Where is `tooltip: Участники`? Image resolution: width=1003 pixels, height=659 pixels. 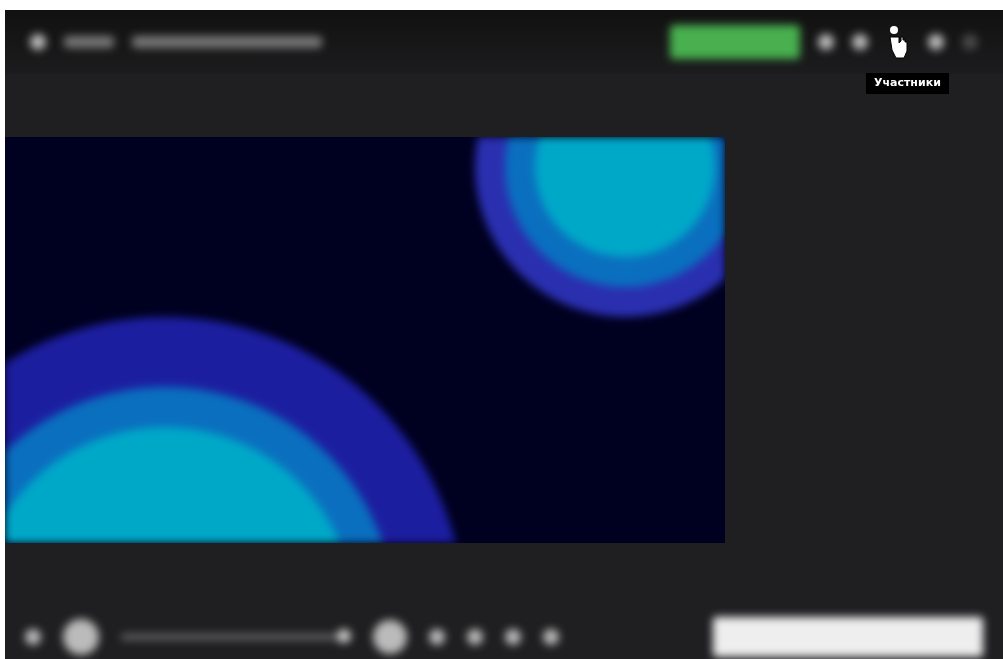
tooltip: Участники is located at coordinates (907, 83).